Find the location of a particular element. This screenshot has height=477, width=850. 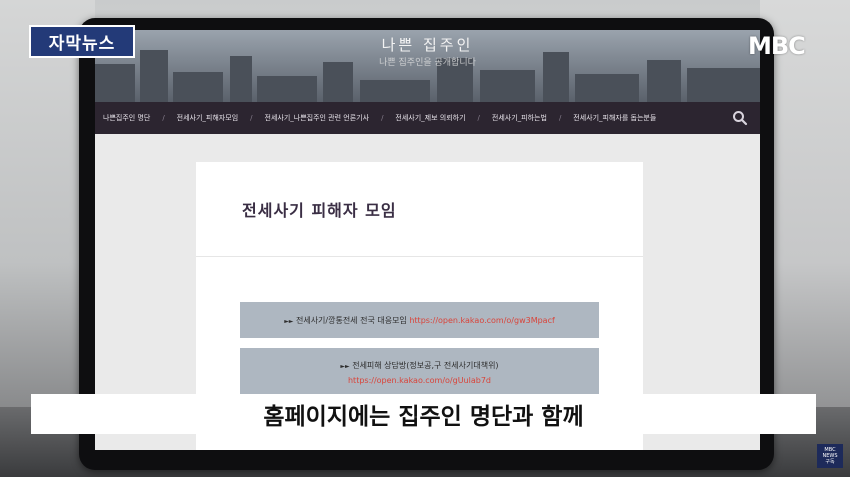

nav-item-bad-landlord-list: 나쁜집주인 명단 is located at coordinates (126, 118).